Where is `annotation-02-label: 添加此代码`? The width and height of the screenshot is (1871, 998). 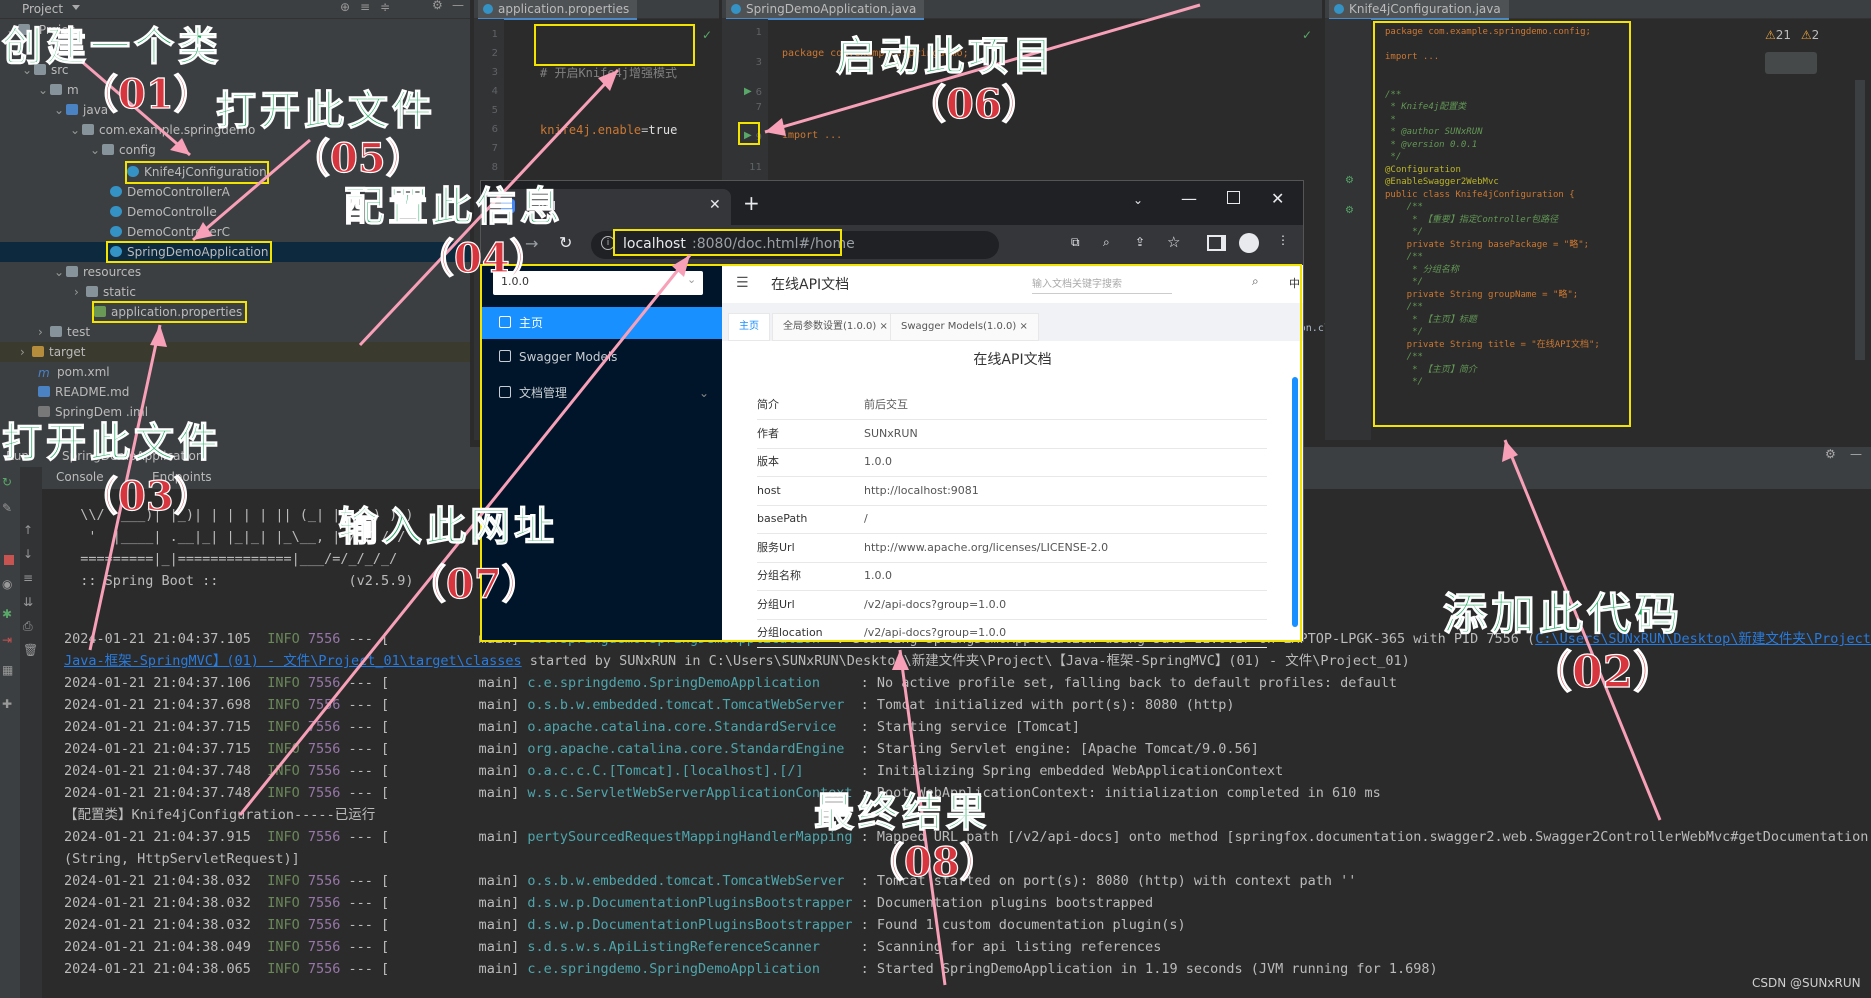
annotation-02-label: 添加此代码 is located at coordinates (1562, 614).